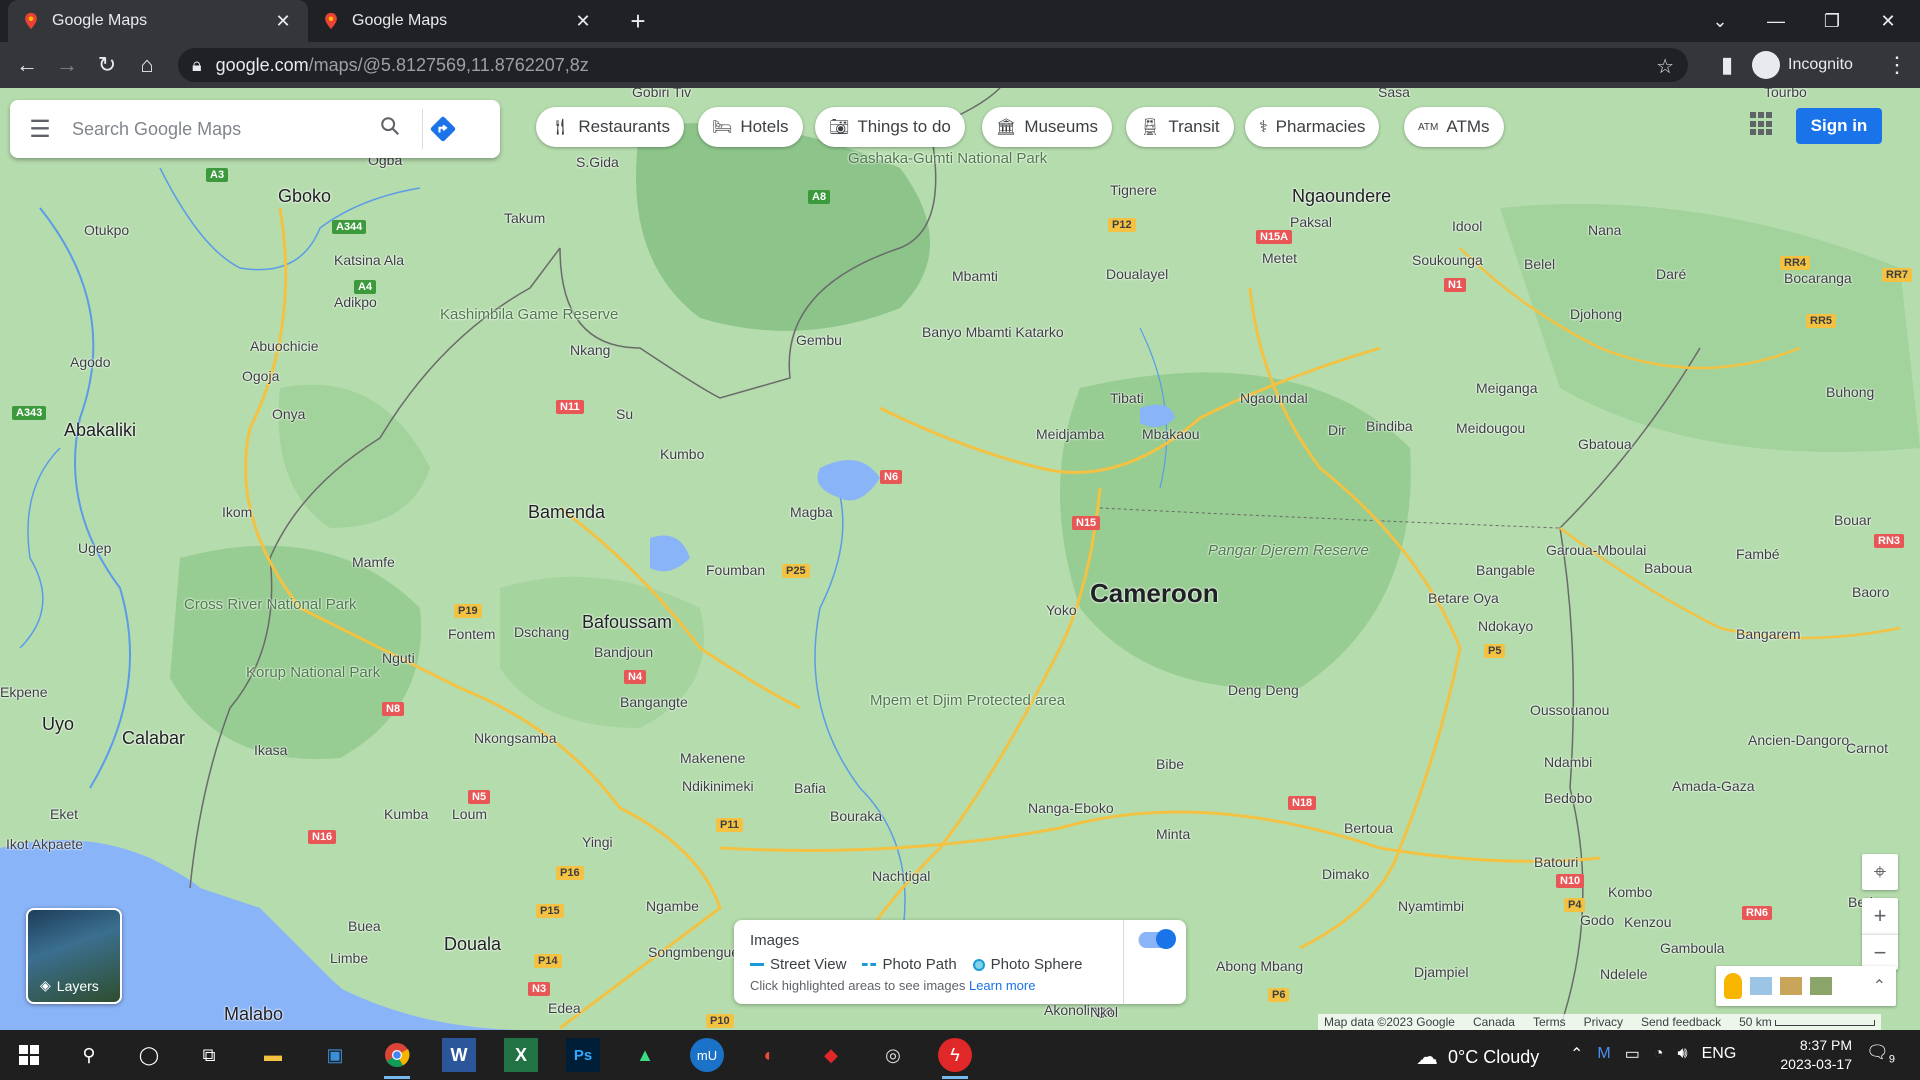 The image size is (1920, 1080). What do you see at coordinates (856, 816) in the screenshot?
I see `town-label: Bouraka` at bounding box center [856, 816].